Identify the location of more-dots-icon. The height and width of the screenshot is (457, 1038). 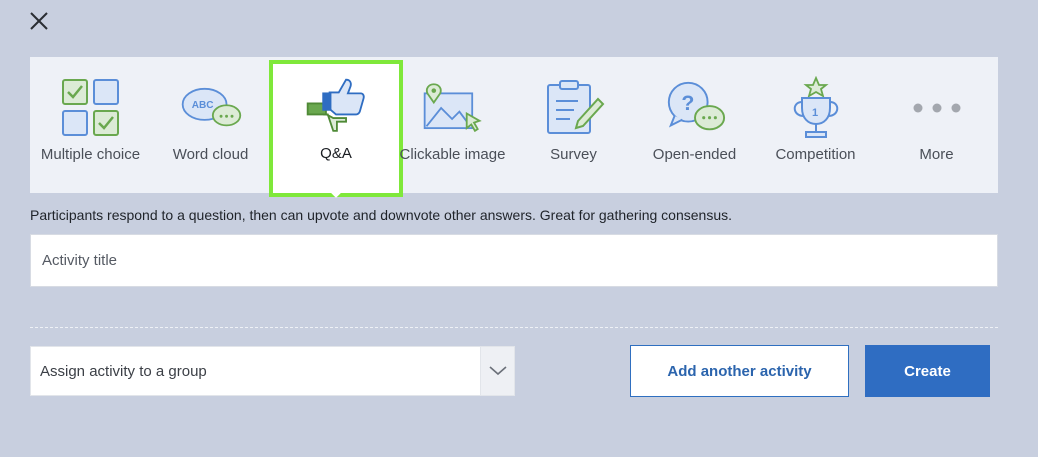
(936, 108).